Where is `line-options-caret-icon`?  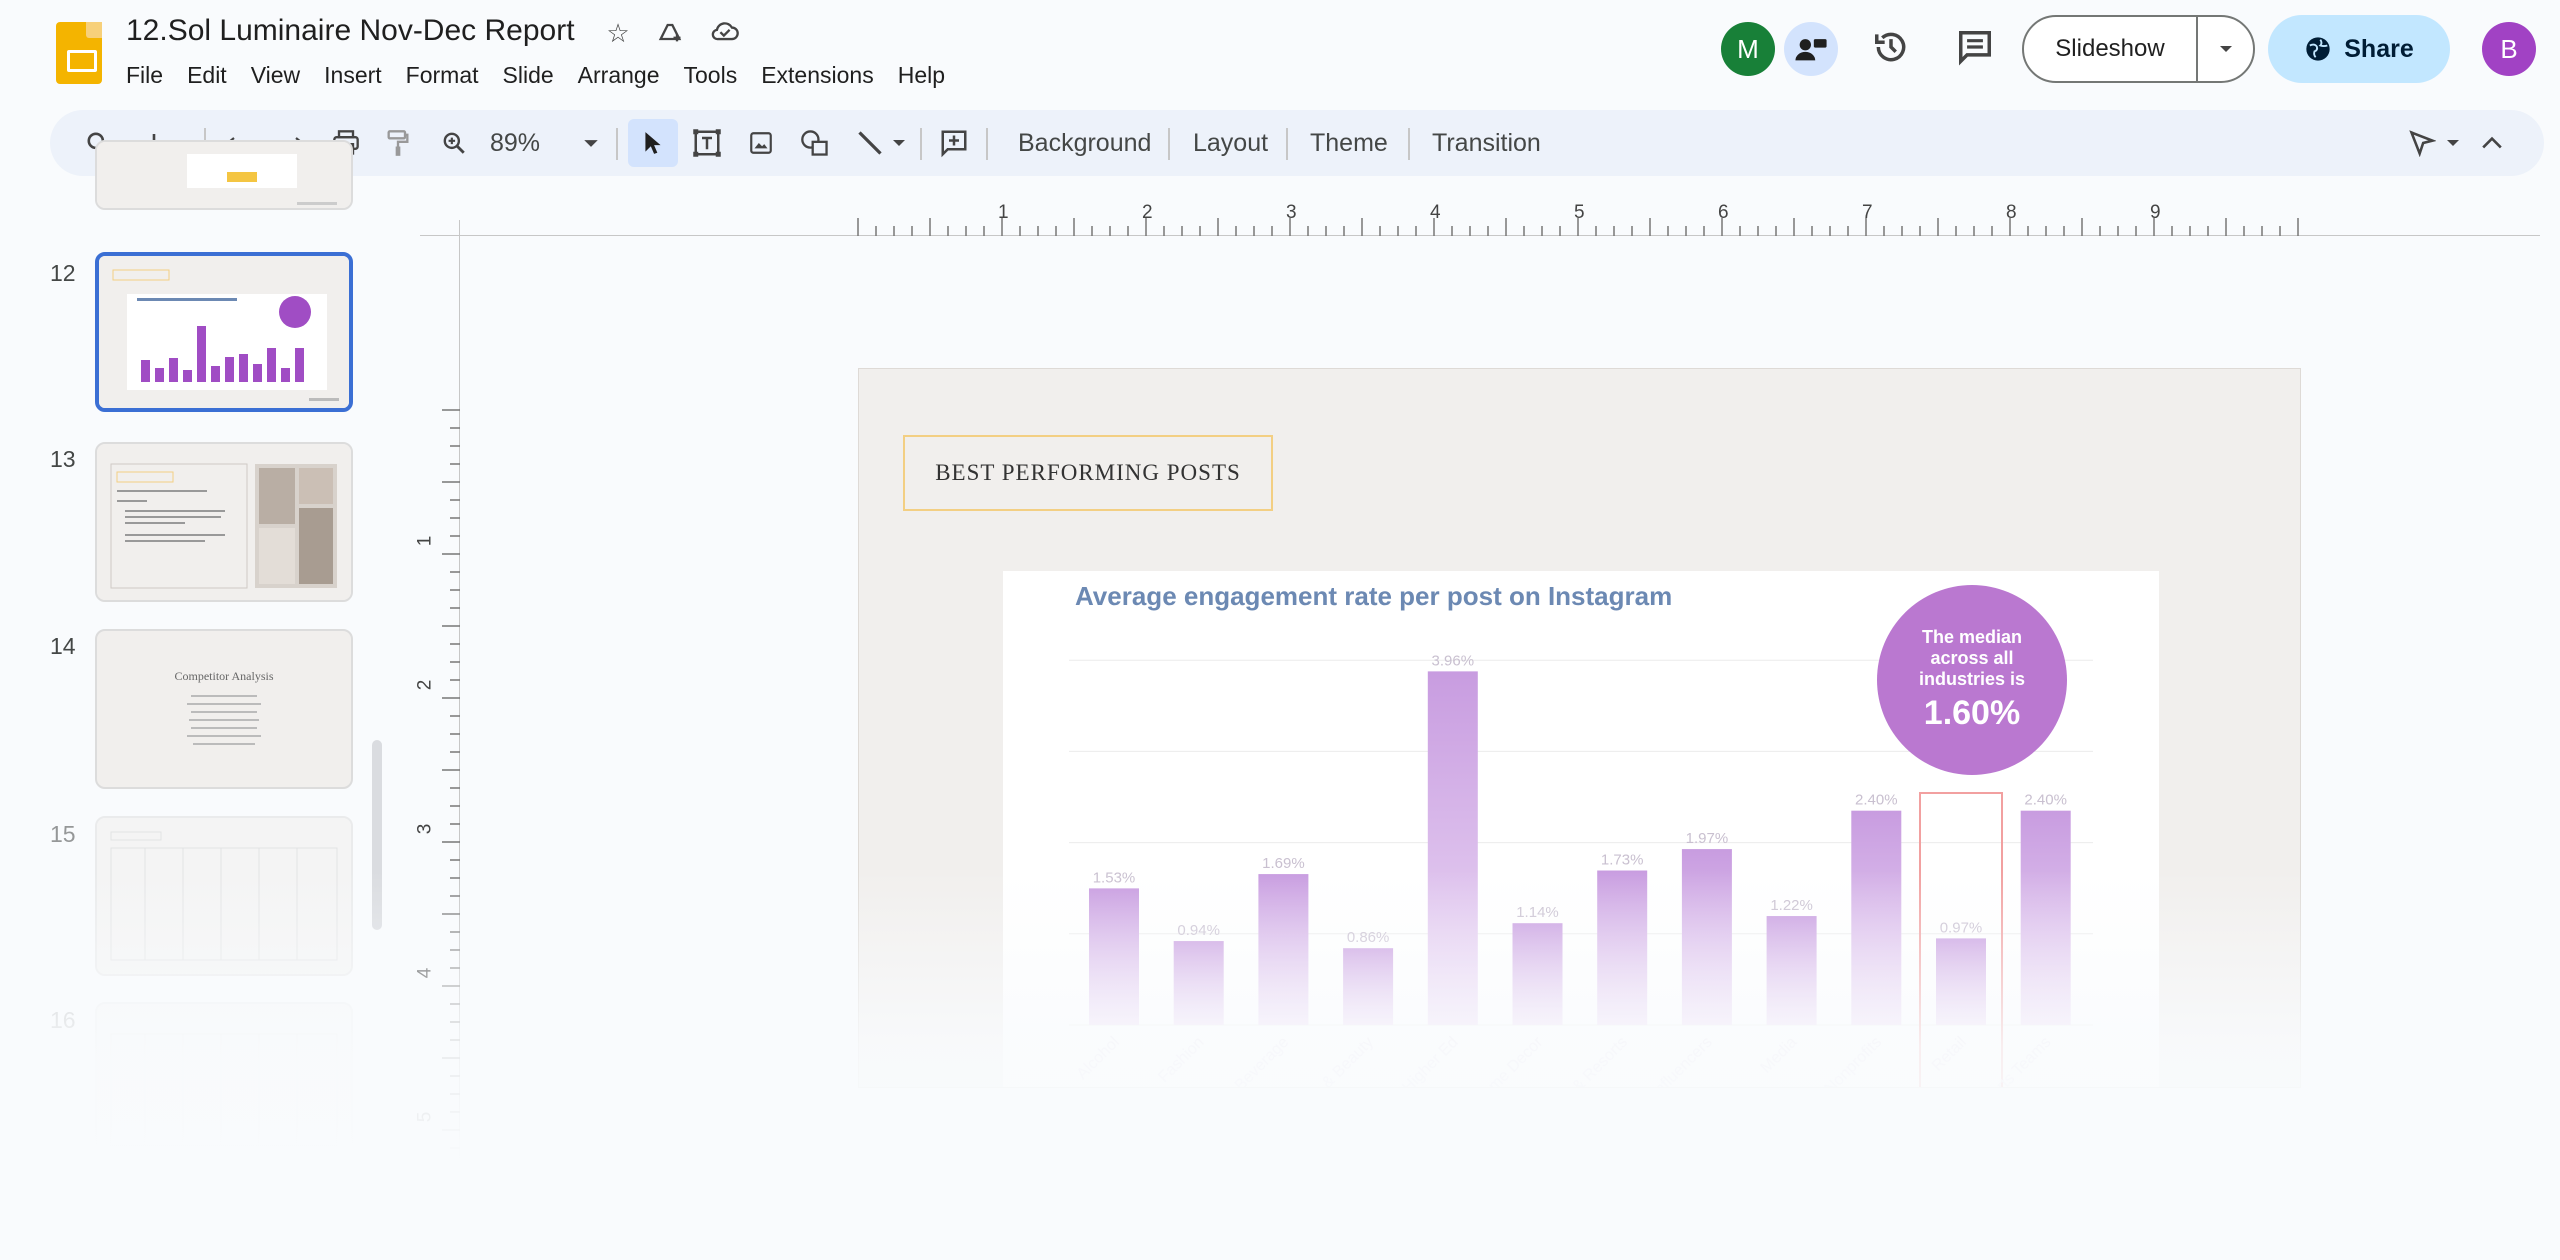
line-options-caret-icon is located at coordinates (899, 143).